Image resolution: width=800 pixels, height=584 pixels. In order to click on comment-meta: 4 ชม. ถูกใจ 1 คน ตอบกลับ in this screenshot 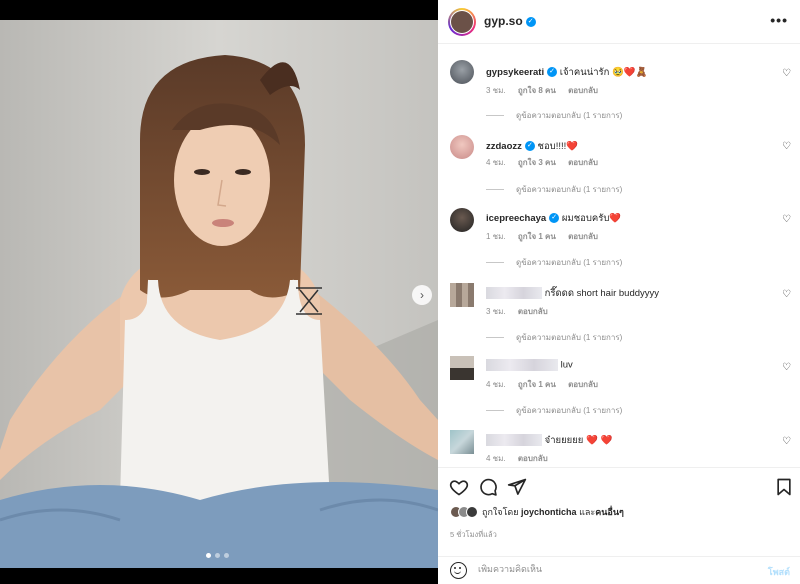, I will do `click(547, 384)`.